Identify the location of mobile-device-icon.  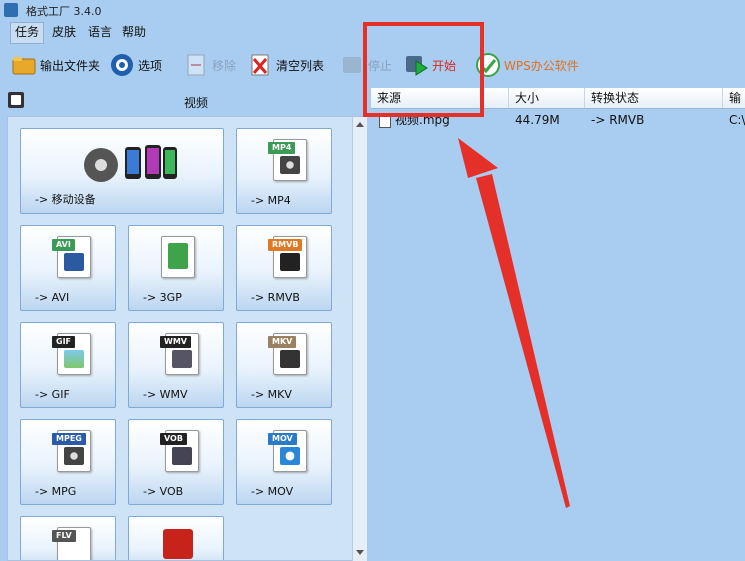
(130, 163).